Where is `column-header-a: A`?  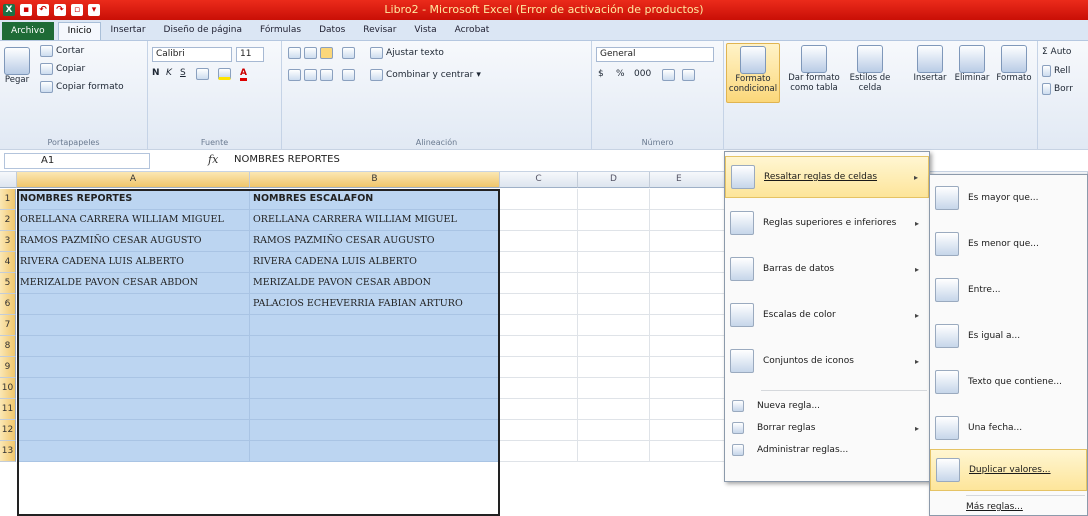 column-header-a: A is located at coordinates (133, 180).